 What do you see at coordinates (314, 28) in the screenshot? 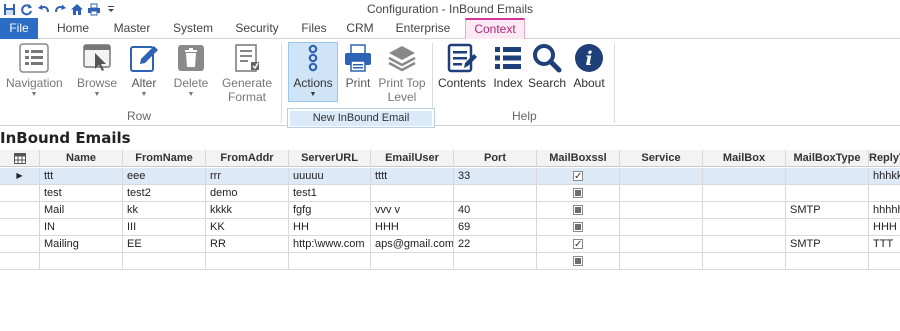
I see `tab-files: Files` at bounding box center [314, 28].